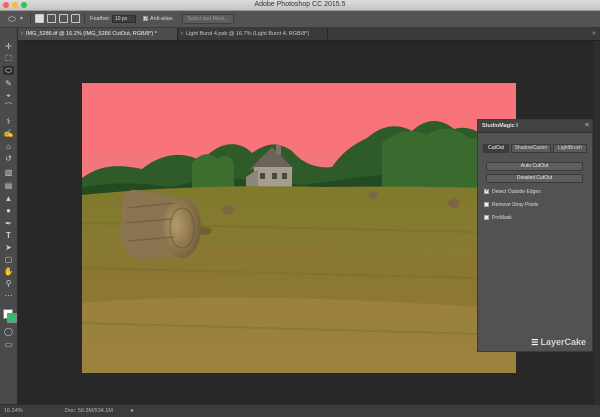 This screenshot has height=417, width=600. What do you see at coordinates (8, 235) in the screenshot?
I see `type-icon: T` at bounding box center [8, 235].